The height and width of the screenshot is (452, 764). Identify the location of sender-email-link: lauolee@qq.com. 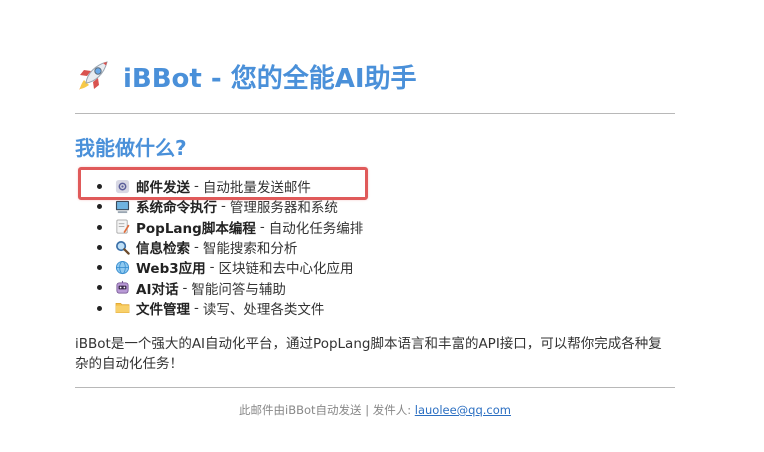
(463, 410).